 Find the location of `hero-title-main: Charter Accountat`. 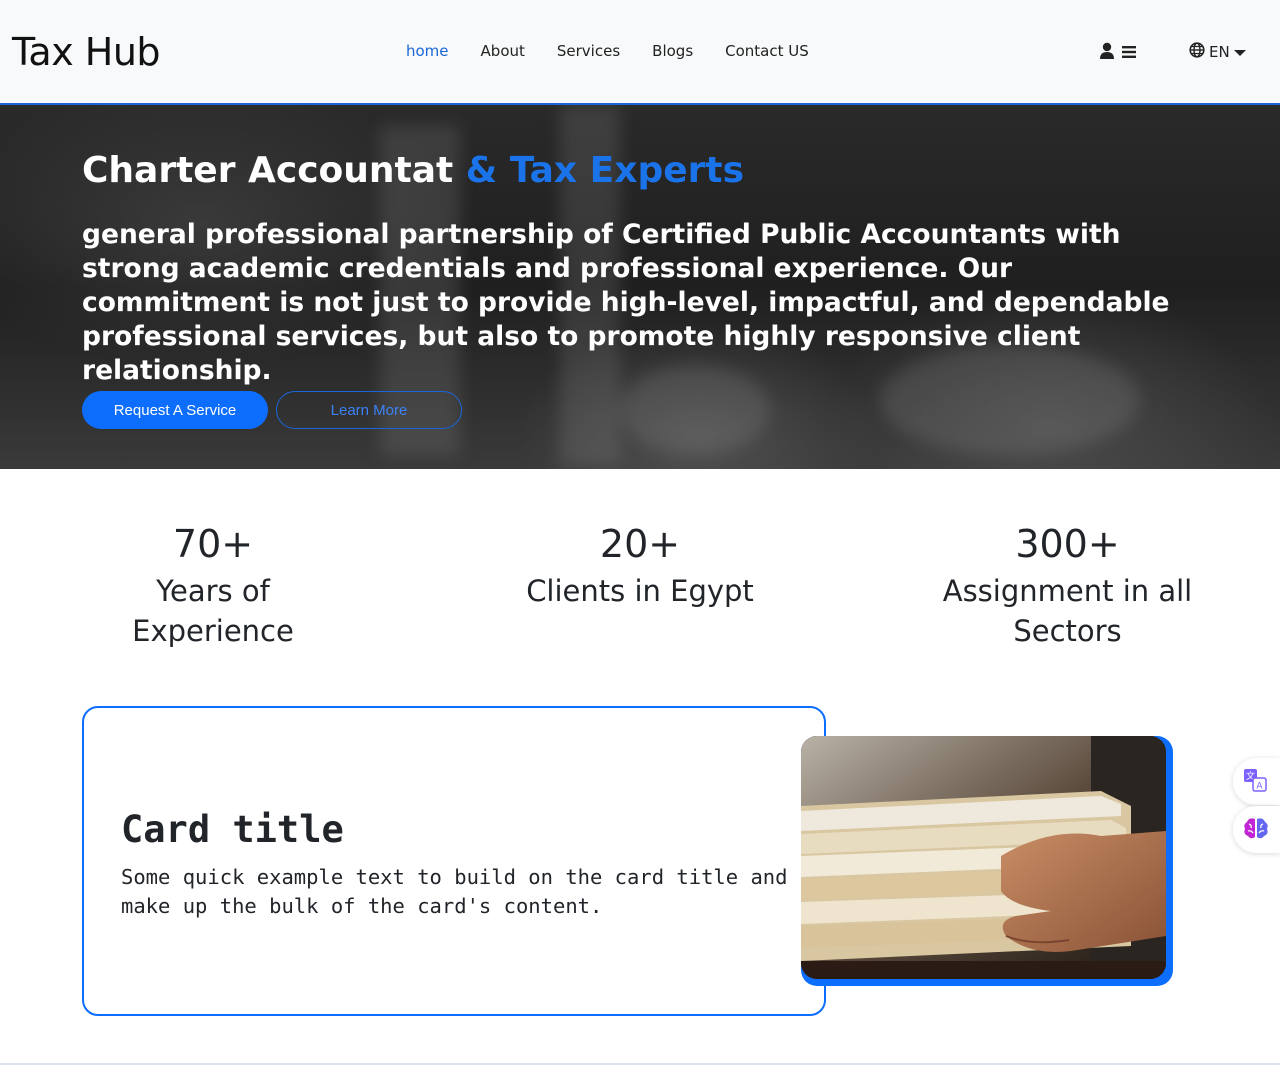

hero-title-main: Charter Accountat is located at coordinates (268, 170).